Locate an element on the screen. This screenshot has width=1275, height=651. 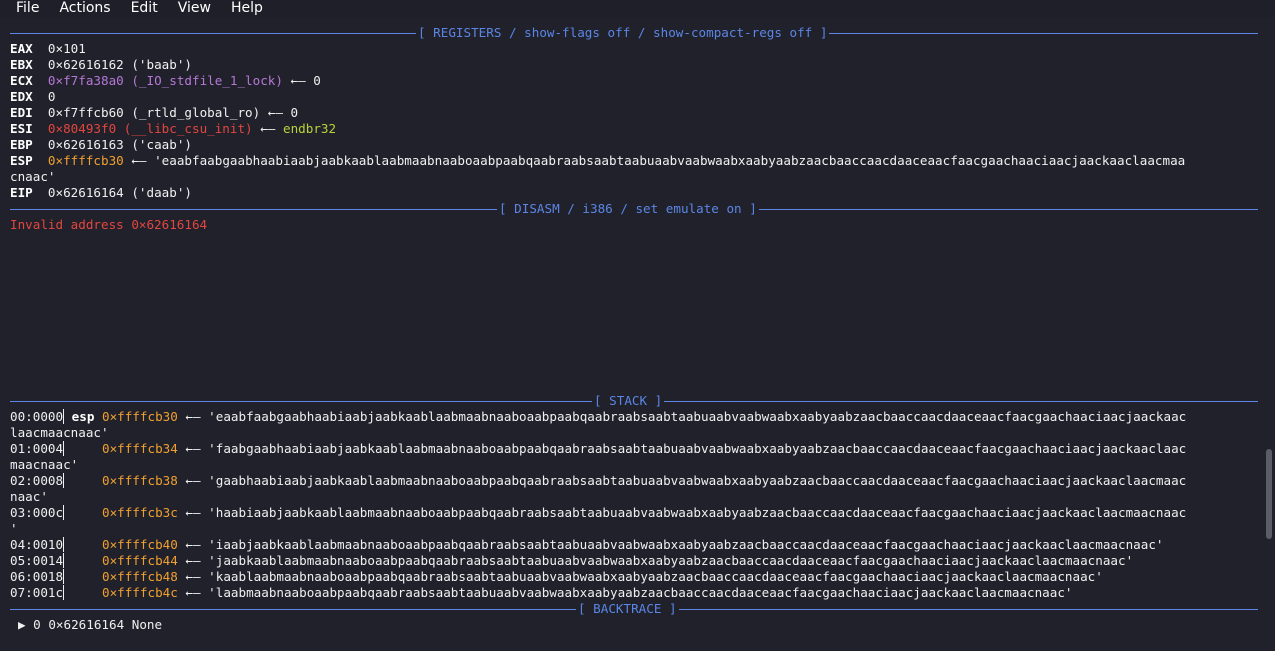
stack-title: [ STACK ] is located at coordinates (628, 401).